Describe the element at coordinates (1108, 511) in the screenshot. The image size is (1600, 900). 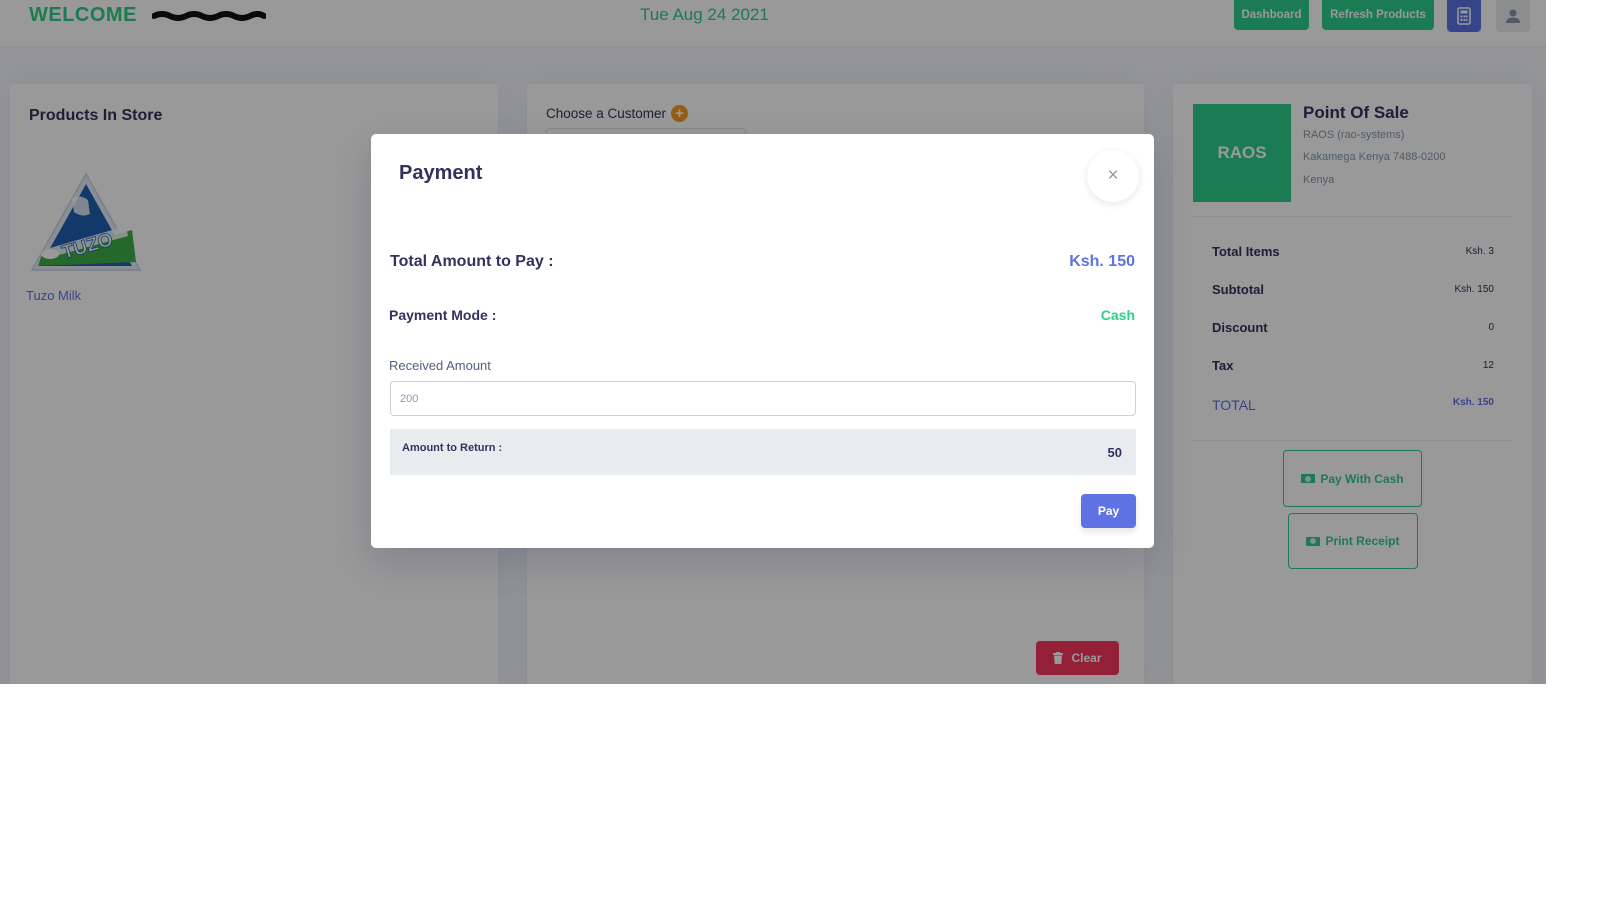
I see `pay-button: Pay` at that location.